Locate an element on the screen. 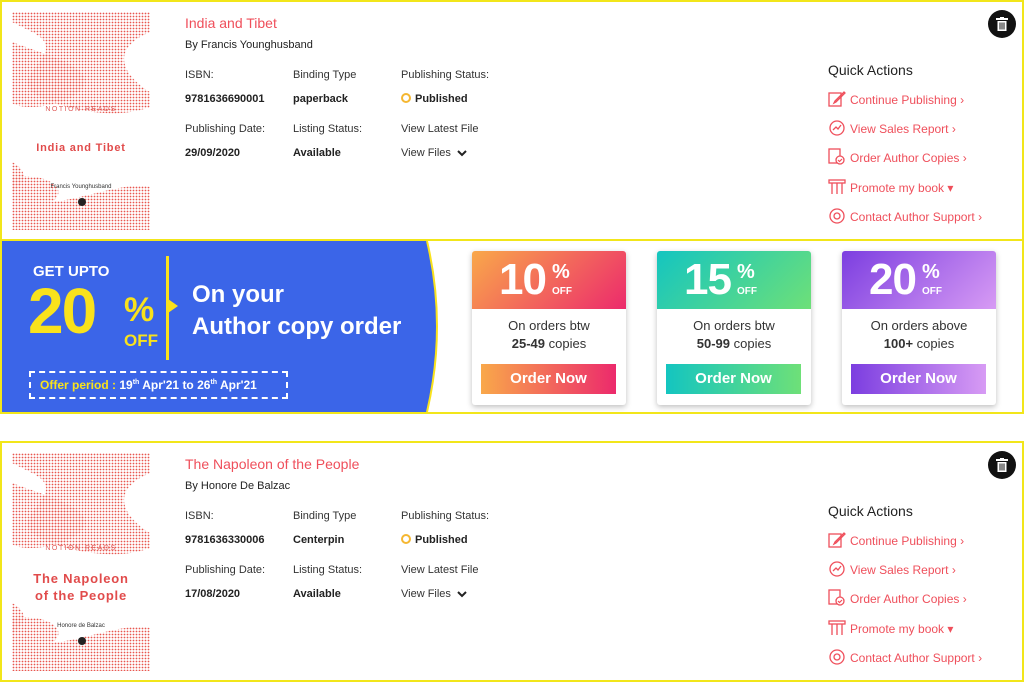 The height and width of the screenshot is (682, 1024). status-icon is located at coordinates (406, 98).